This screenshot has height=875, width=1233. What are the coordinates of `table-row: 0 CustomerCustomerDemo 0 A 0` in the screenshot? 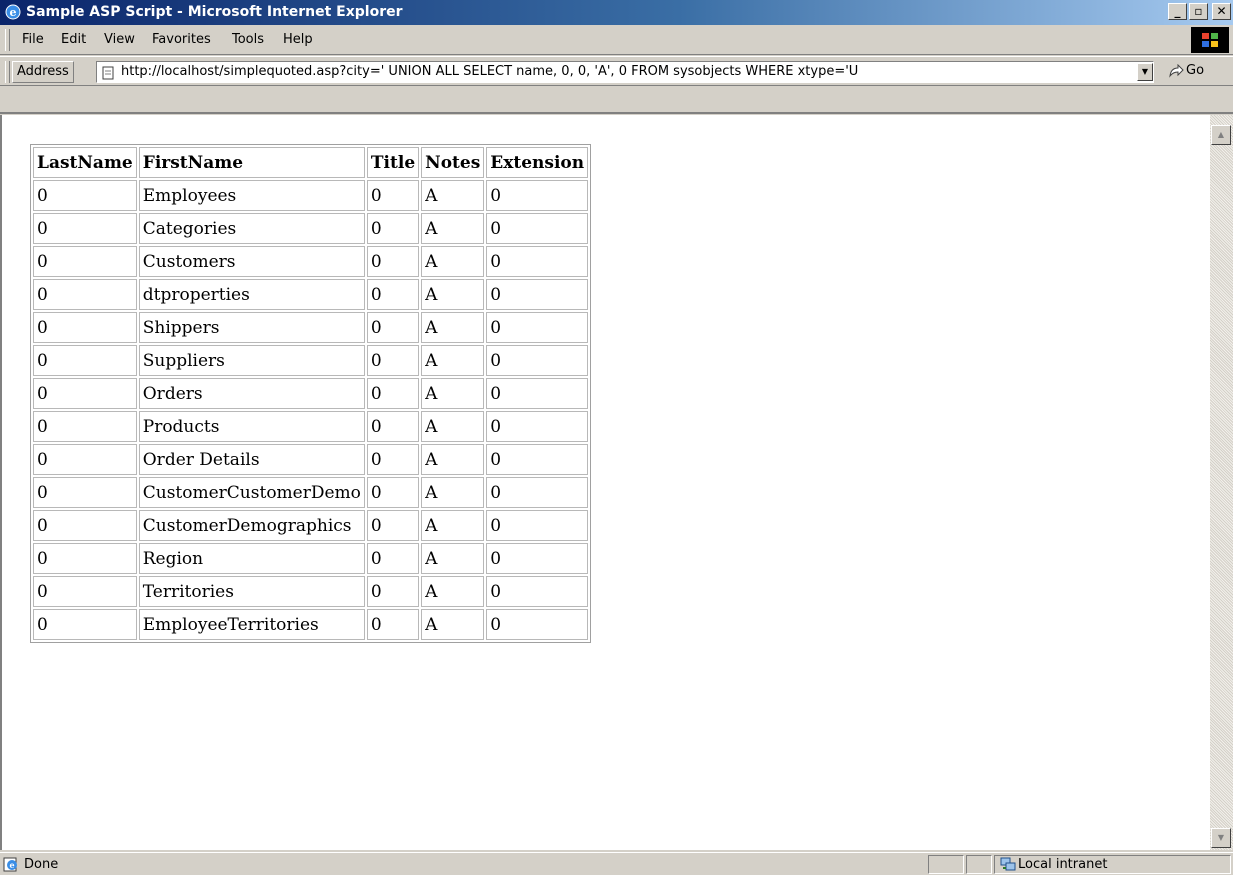 It's located at (311, 492).